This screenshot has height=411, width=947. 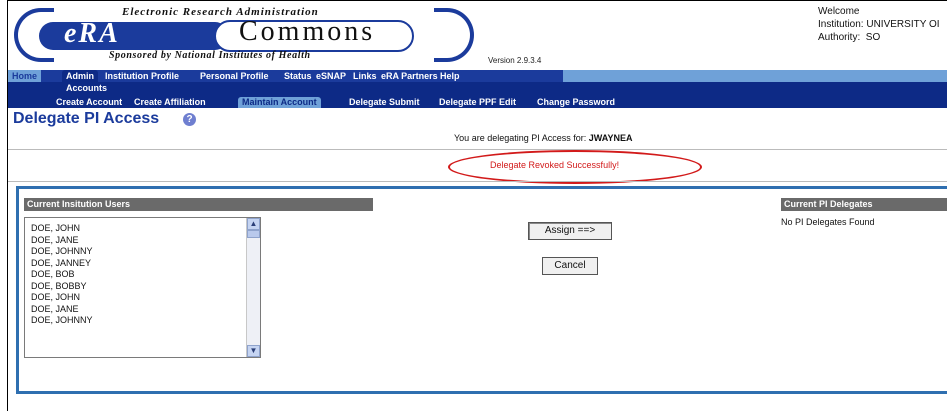 What do you see at coordinates (198, 204) in the screenshot?
I see `users-header: Current Insitution Users` at bounding box center [198, 204].